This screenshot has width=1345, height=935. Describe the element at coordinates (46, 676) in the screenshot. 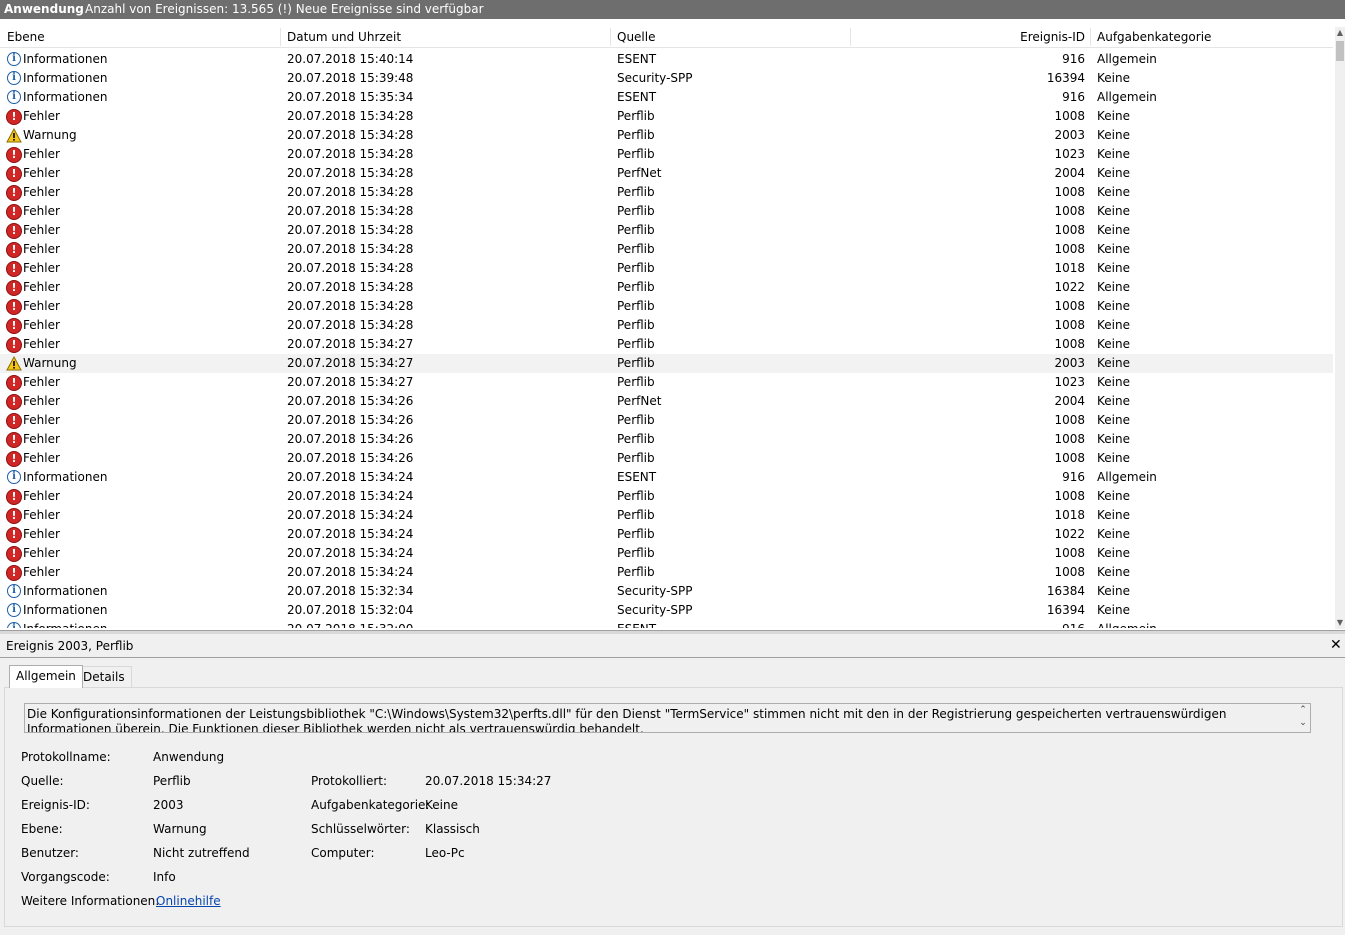

I see `tab-general: Allgemein` at that location.